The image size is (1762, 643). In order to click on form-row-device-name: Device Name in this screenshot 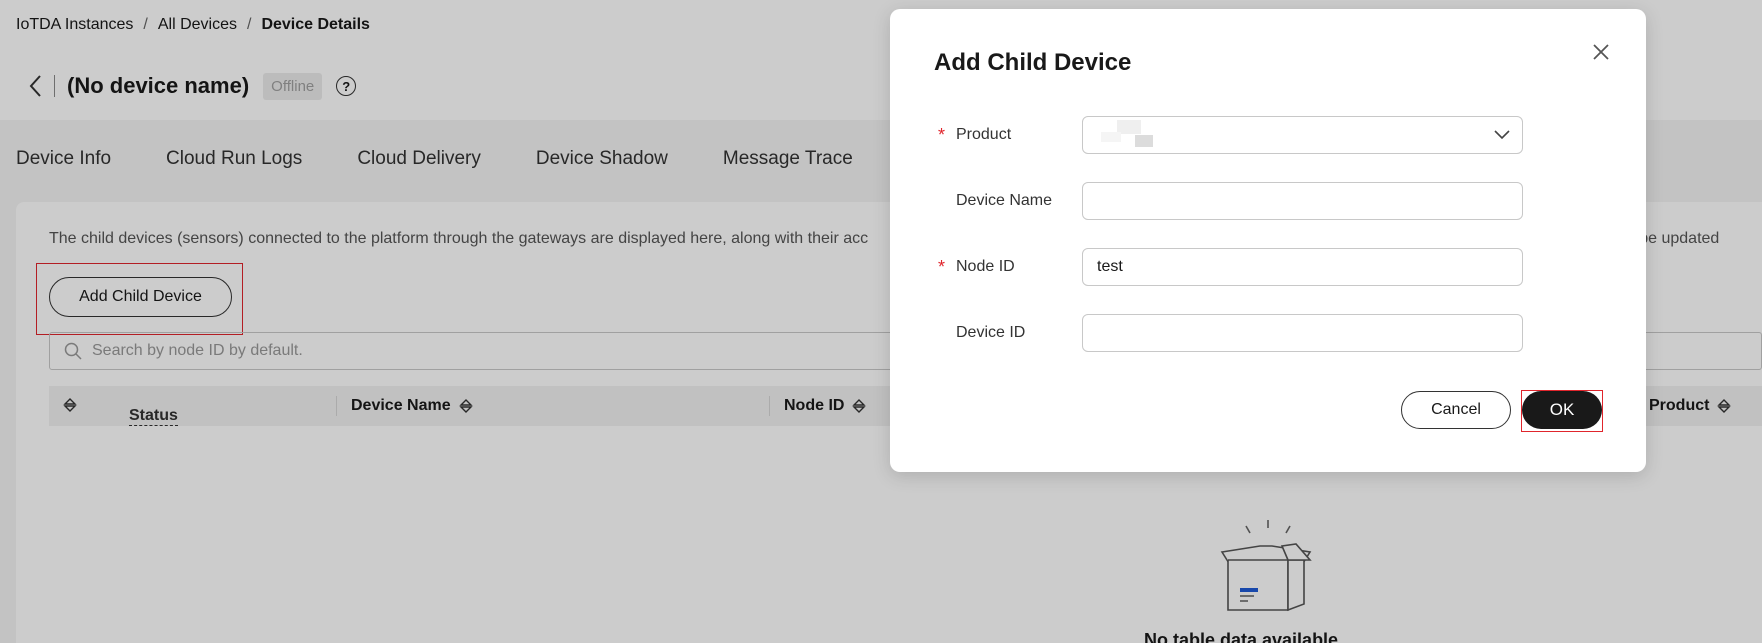, I will do `click(1268, 201)`.